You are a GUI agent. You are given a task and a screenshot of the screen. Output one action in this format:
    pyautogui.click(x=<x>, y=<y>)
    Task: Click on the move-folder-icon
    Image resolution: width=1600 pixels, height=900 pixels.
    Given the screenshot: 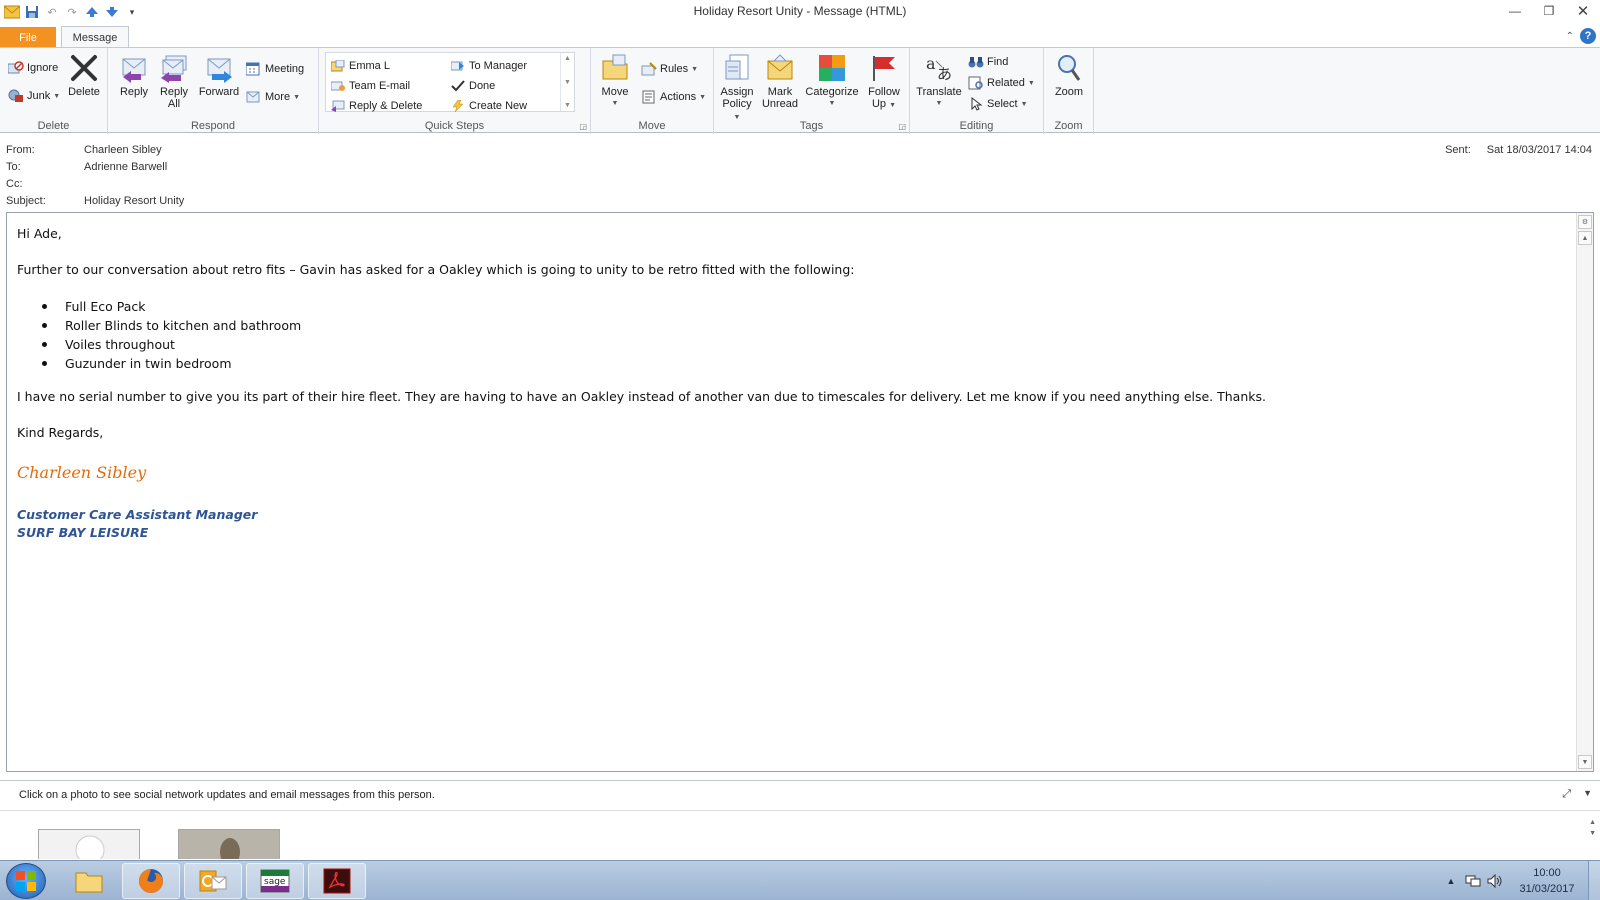 What is the action you would take?
    pyautogui.click(x=615, y=68)
    